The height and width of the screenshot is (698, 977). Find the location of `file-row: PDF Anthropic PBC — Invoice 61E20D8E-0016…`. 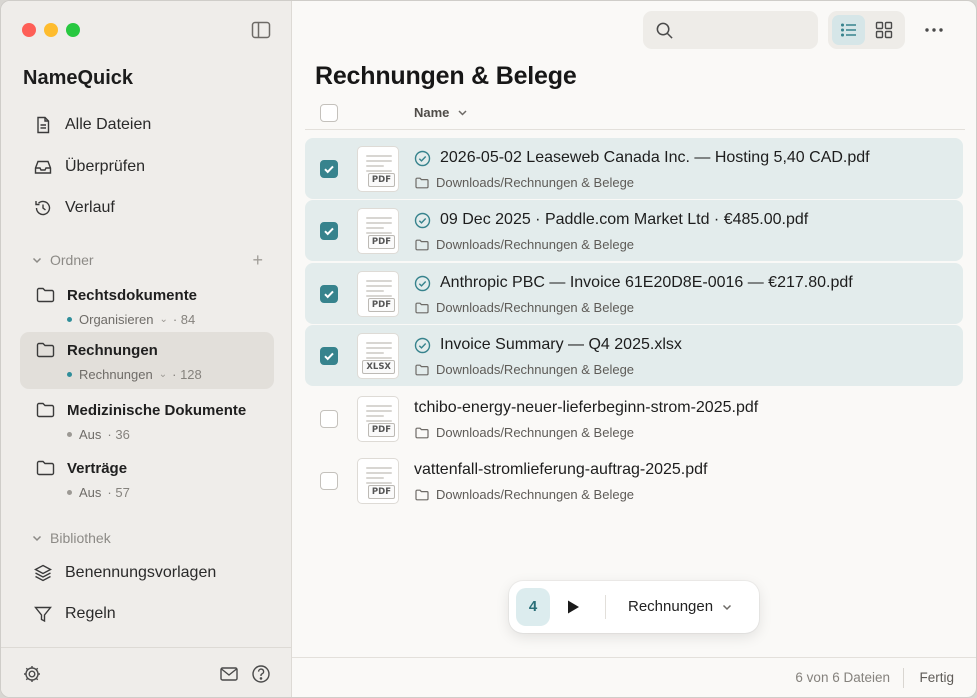

file-row: PDF Anthropic PBC — Invoice 61E20D8E-0016… is located at coordinates (634, 293).